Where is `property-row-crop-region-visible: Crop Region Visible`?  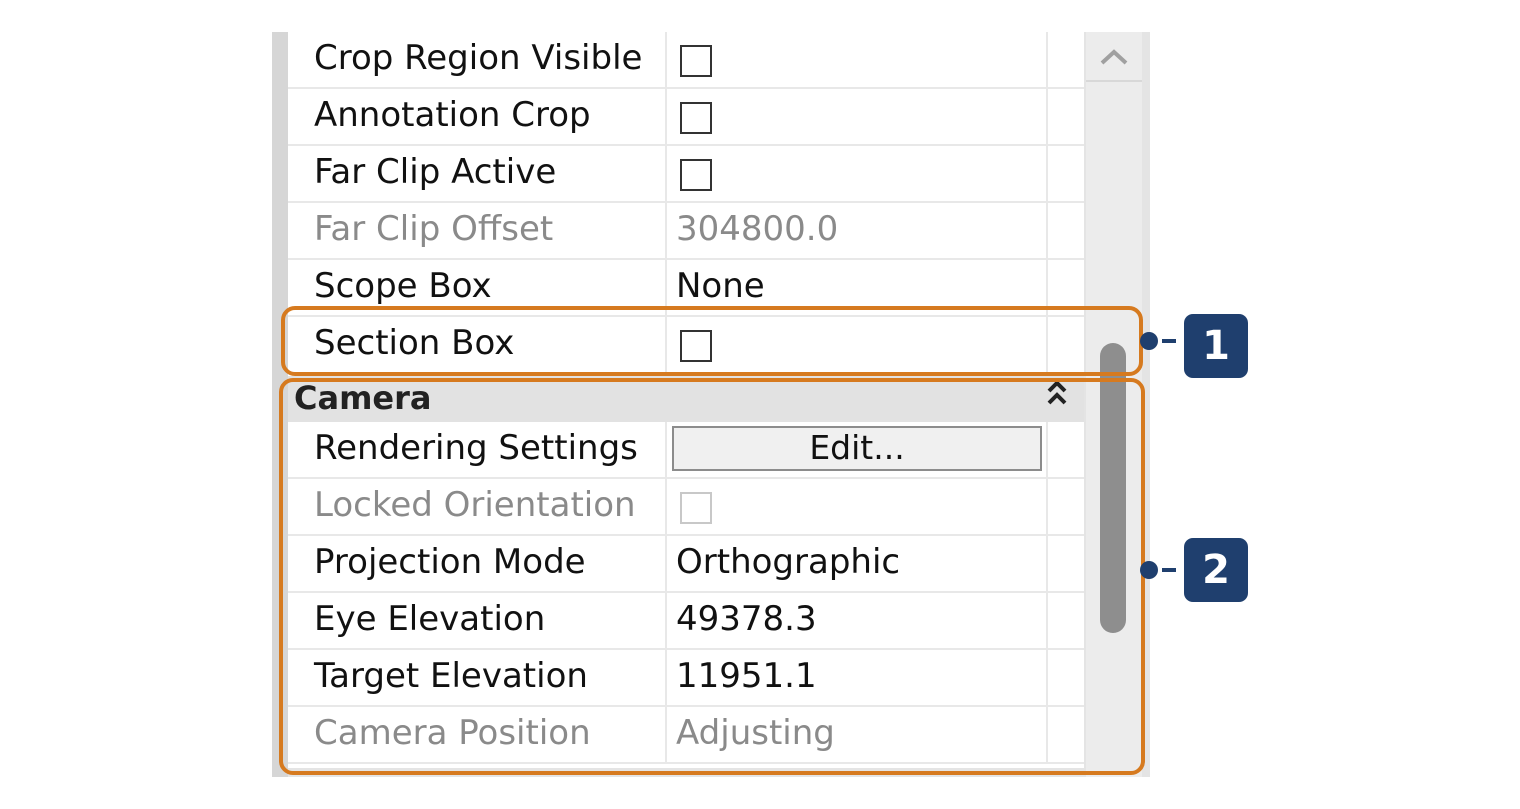
property-row-crop-region-visible: Crop Region Visible is located at coordinates (686, 60).